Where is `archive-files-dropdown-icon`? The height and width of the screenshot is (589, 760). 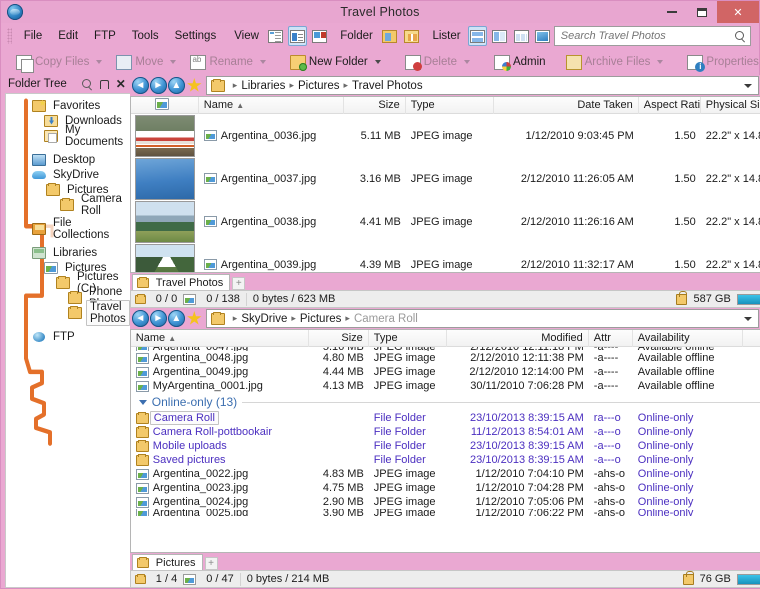
archive-files-dropdown-icon is located at coordinates (660, 62).